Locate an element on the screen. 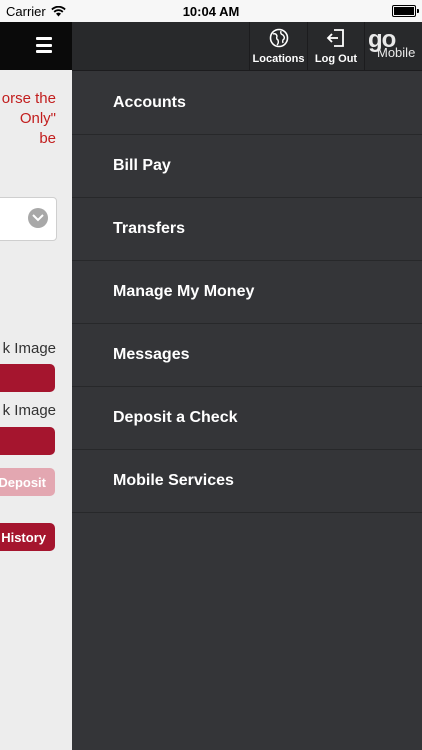 The width and height of the screenshot is (422, 750). status-bar: Carrier 10:04 AM is located at coordinates (211, 11).